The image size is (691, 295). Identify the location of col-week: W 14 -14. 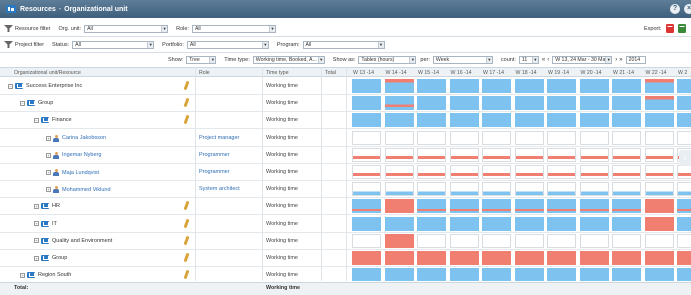
(396, 73).